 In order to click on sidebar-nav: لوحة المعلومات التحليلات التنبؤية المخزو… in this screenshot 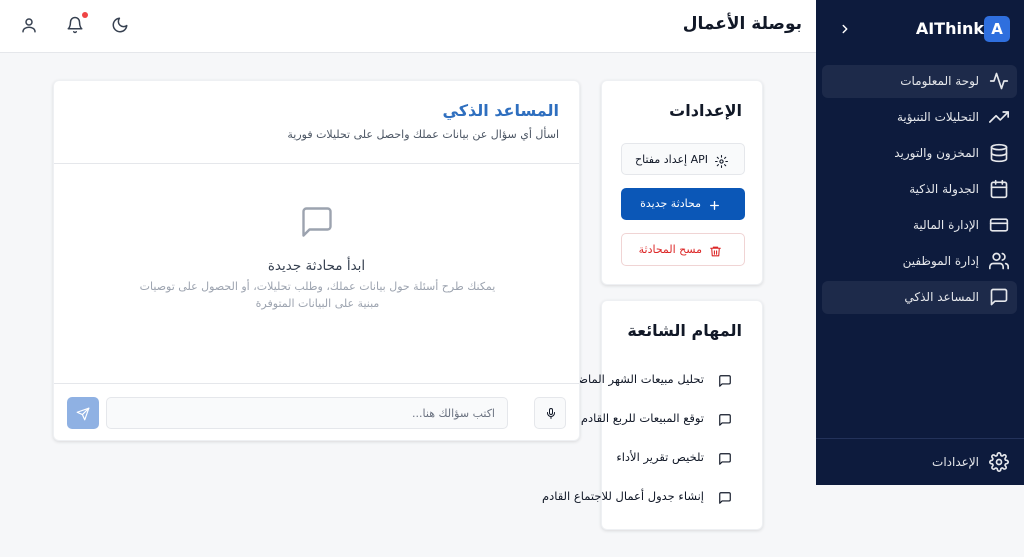, I will do `click(919, 191)`.